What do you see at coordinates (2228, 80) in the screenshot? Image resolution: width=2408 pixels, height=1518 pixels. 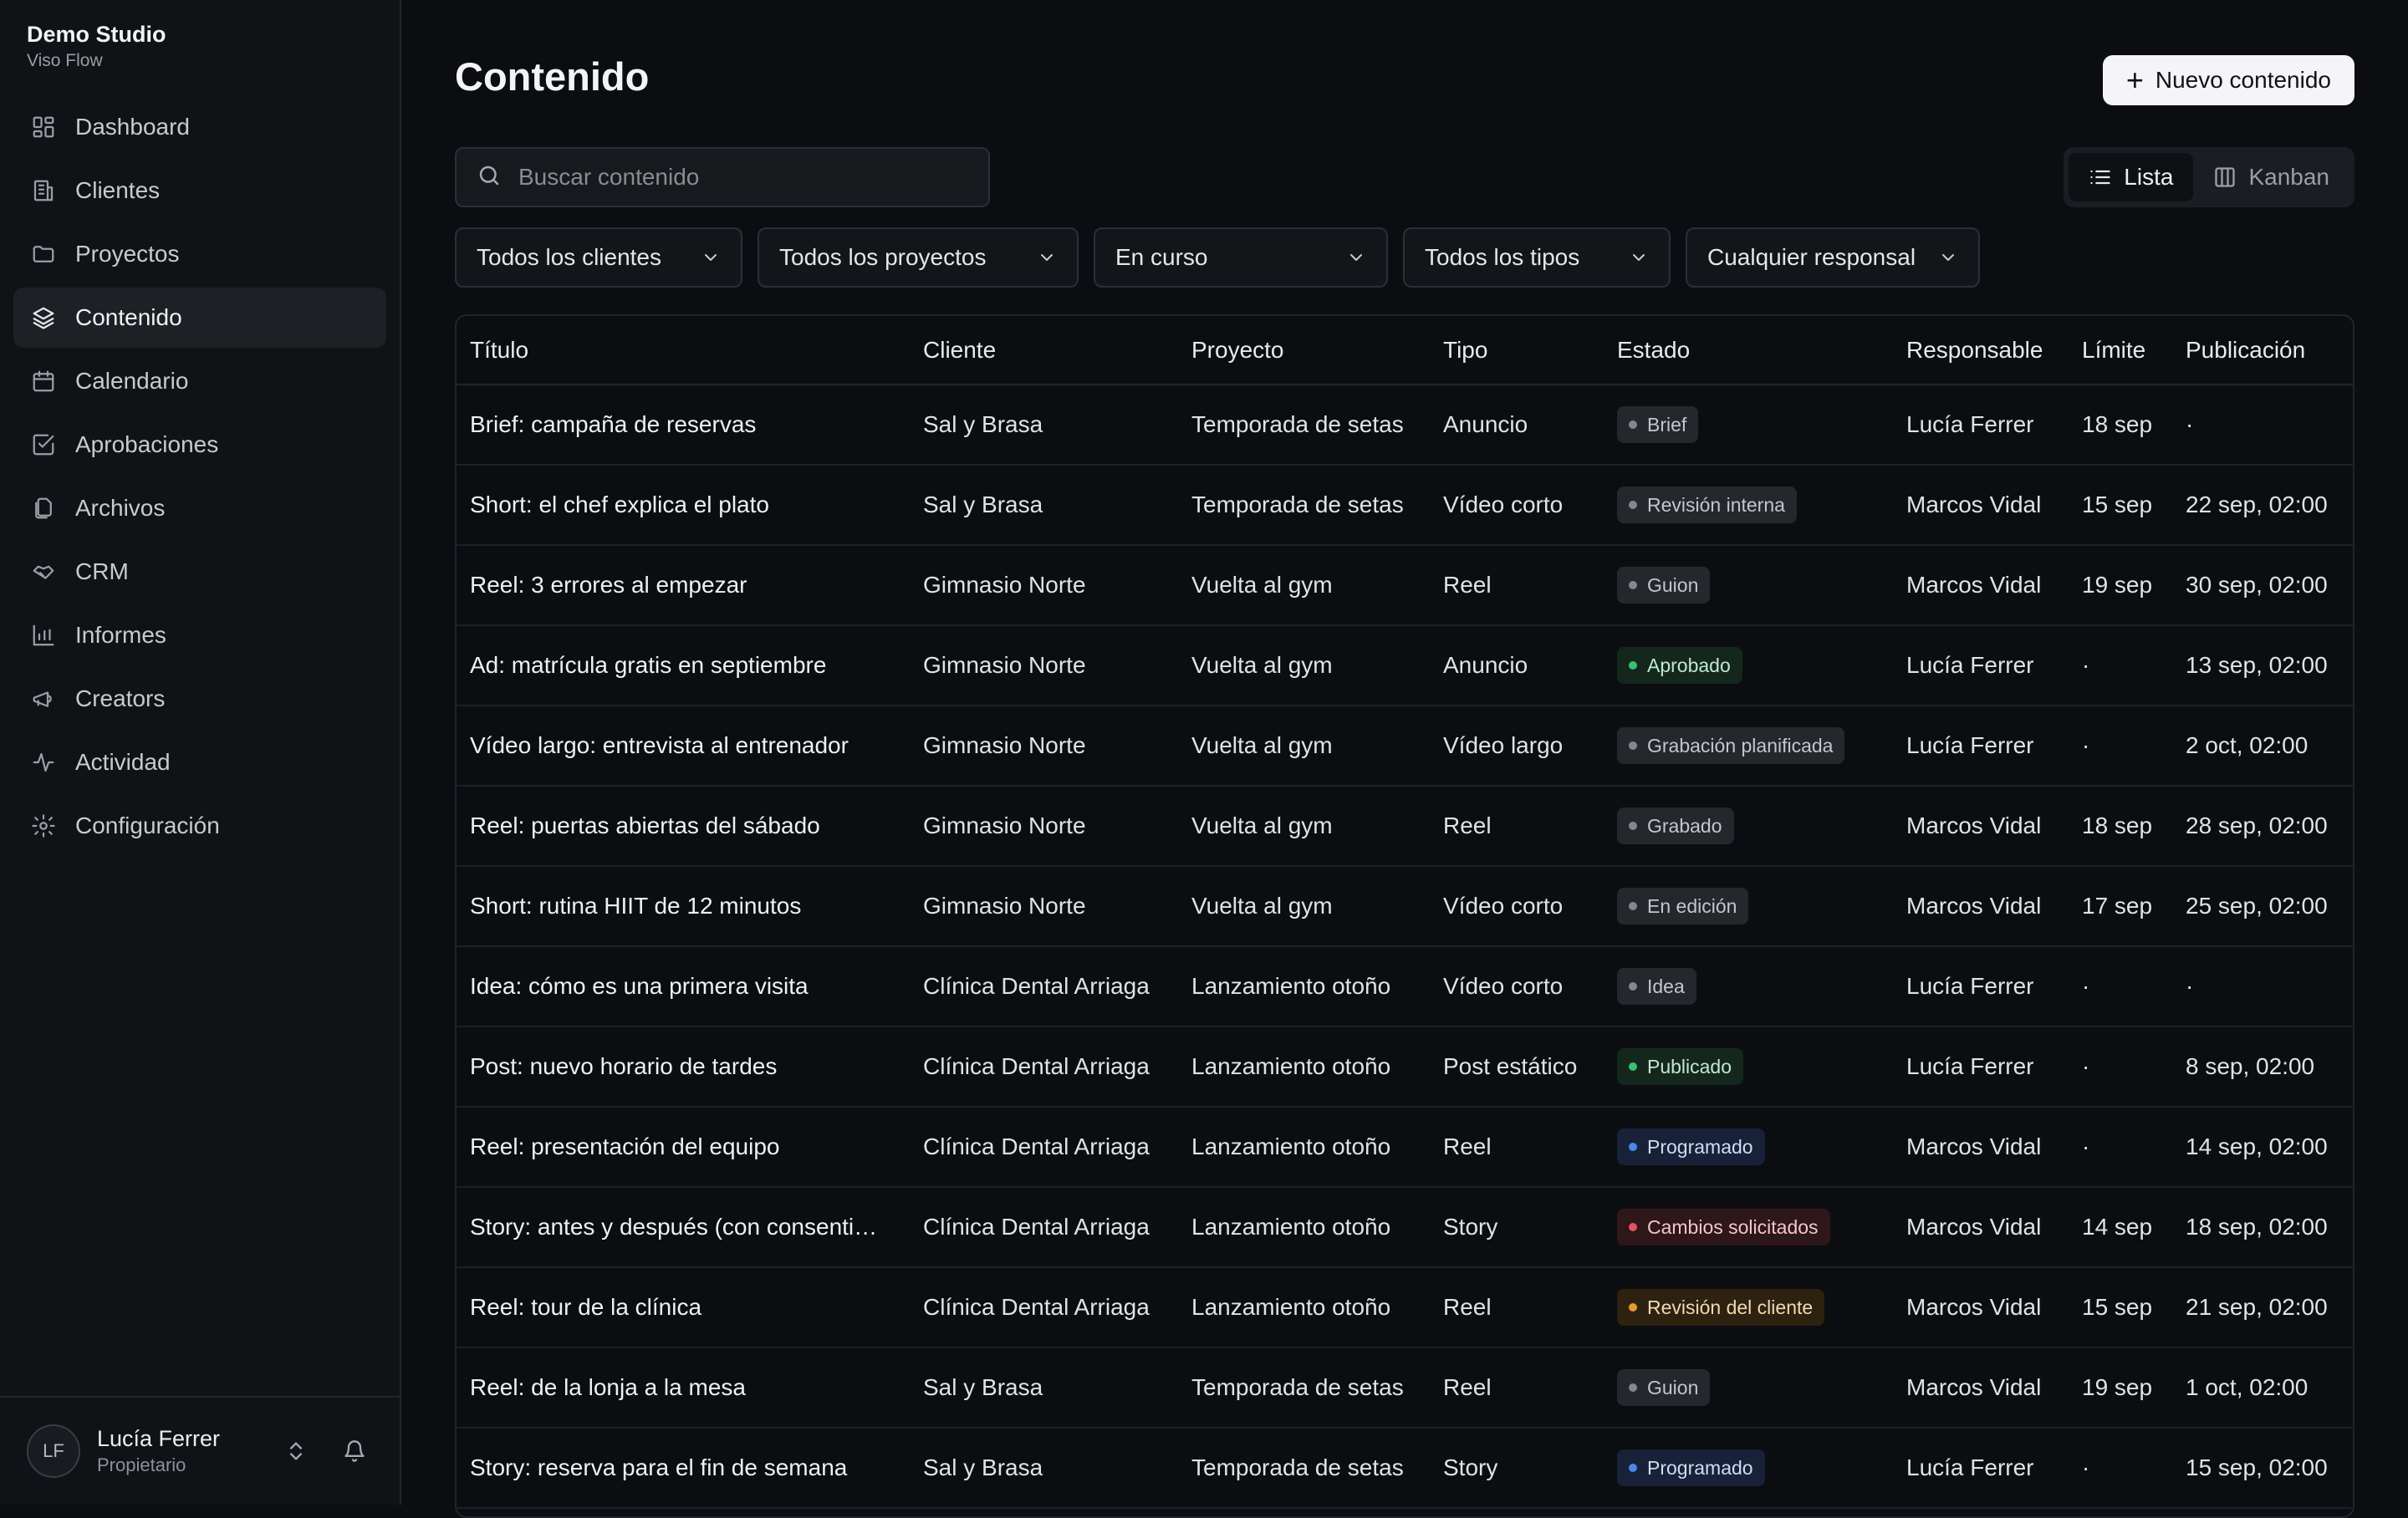 I see `new-content-button: + Nuevo contenido` at bounding box center [2228, 80].